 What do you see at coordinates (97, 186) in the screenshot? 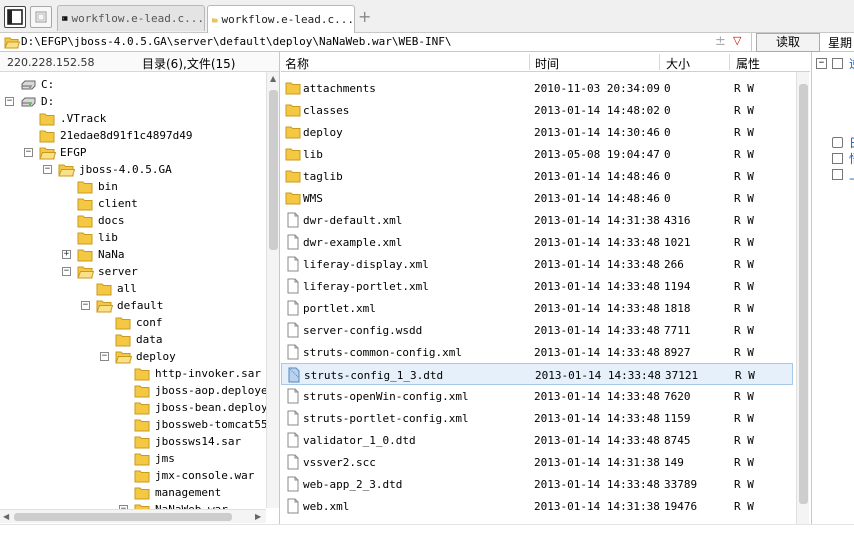
I see `tree-item: bin` at bounding box center [97, 186].